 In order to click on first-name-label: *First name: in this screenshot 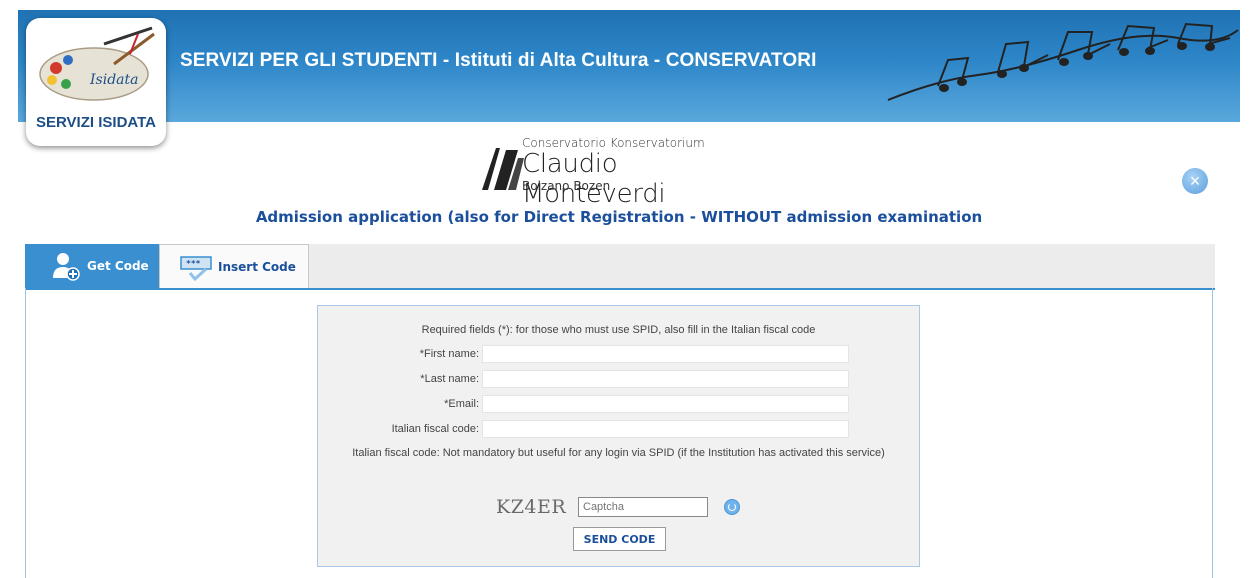, I will do `click(449, 354)`.